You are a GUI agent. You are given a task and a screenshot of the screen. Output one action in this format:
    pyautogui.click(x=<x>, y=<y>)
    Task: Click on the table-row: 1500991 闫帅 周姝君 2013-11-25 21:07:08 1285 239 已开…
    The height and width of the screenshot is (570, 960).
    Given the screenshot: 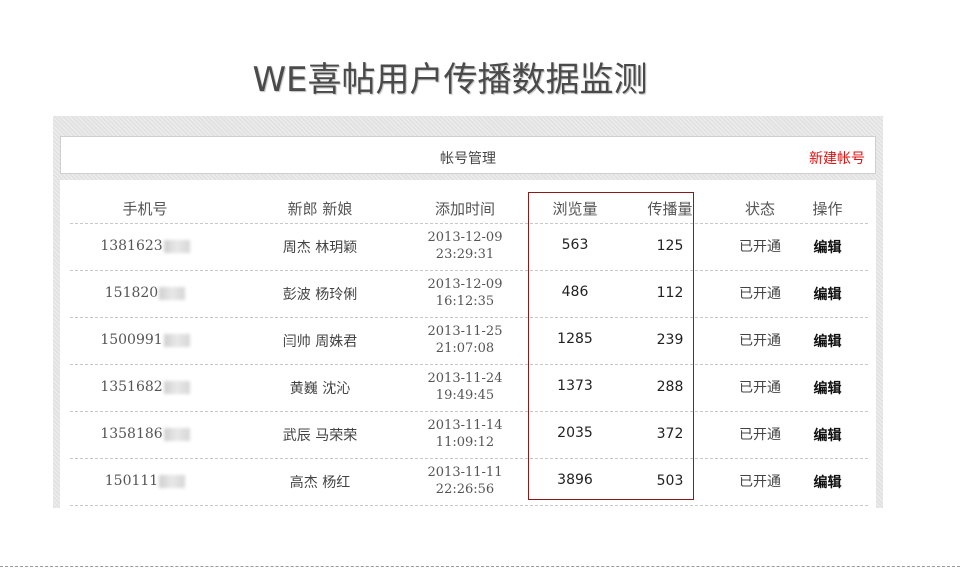 What is the action you would take?
    pyautogui.click(x=469, y=341)
    